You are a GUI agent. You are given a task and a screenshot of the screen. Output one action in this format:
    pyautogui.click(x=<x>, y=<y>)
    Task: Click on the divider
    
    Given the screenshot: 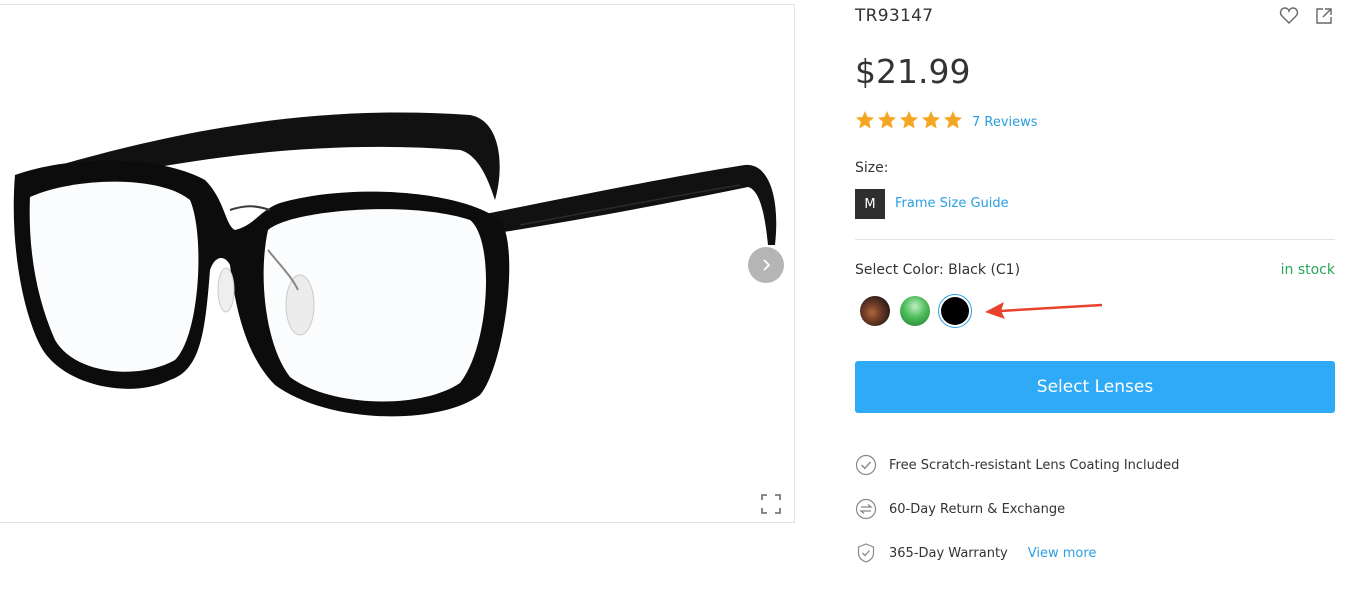 What is the action you would take?
    pyautogui.click(x=1095, y=239)
    